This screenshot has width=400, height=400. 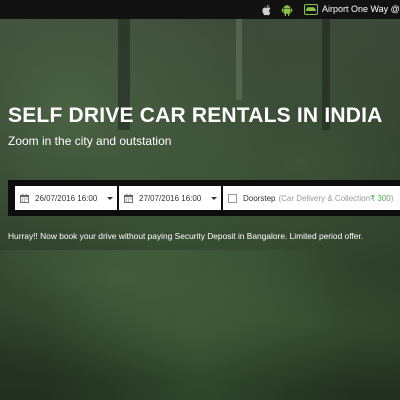 What do you see at coordinates (232, 198) in the screenshot?
I see `doorstep-checkbox` at bounding box center [232, 198].